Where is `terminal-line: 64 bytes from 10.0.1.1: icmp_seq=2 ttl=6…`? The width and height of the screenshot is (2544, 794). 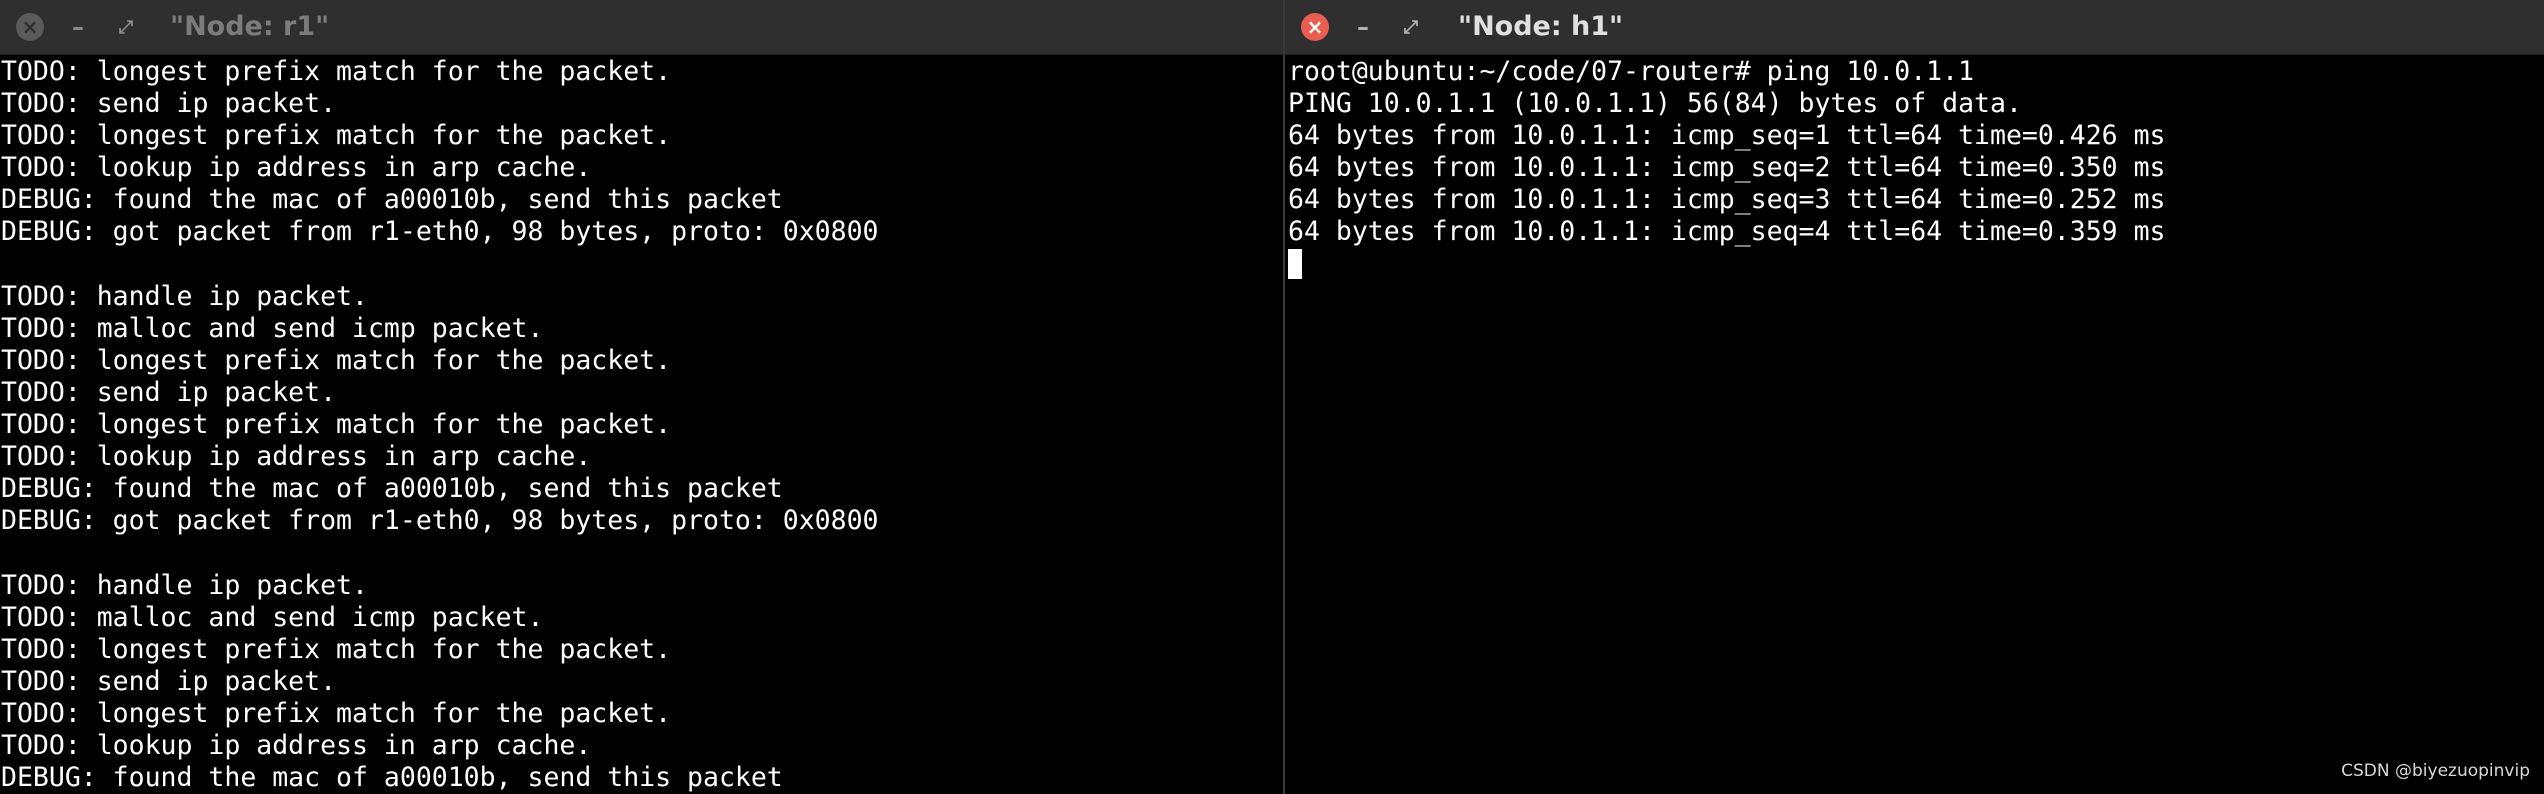
terminal-line: 64 bytes from 10.0.1.1: icmp_seq=2 ttl=6… is located at coordinates (1727, 168).